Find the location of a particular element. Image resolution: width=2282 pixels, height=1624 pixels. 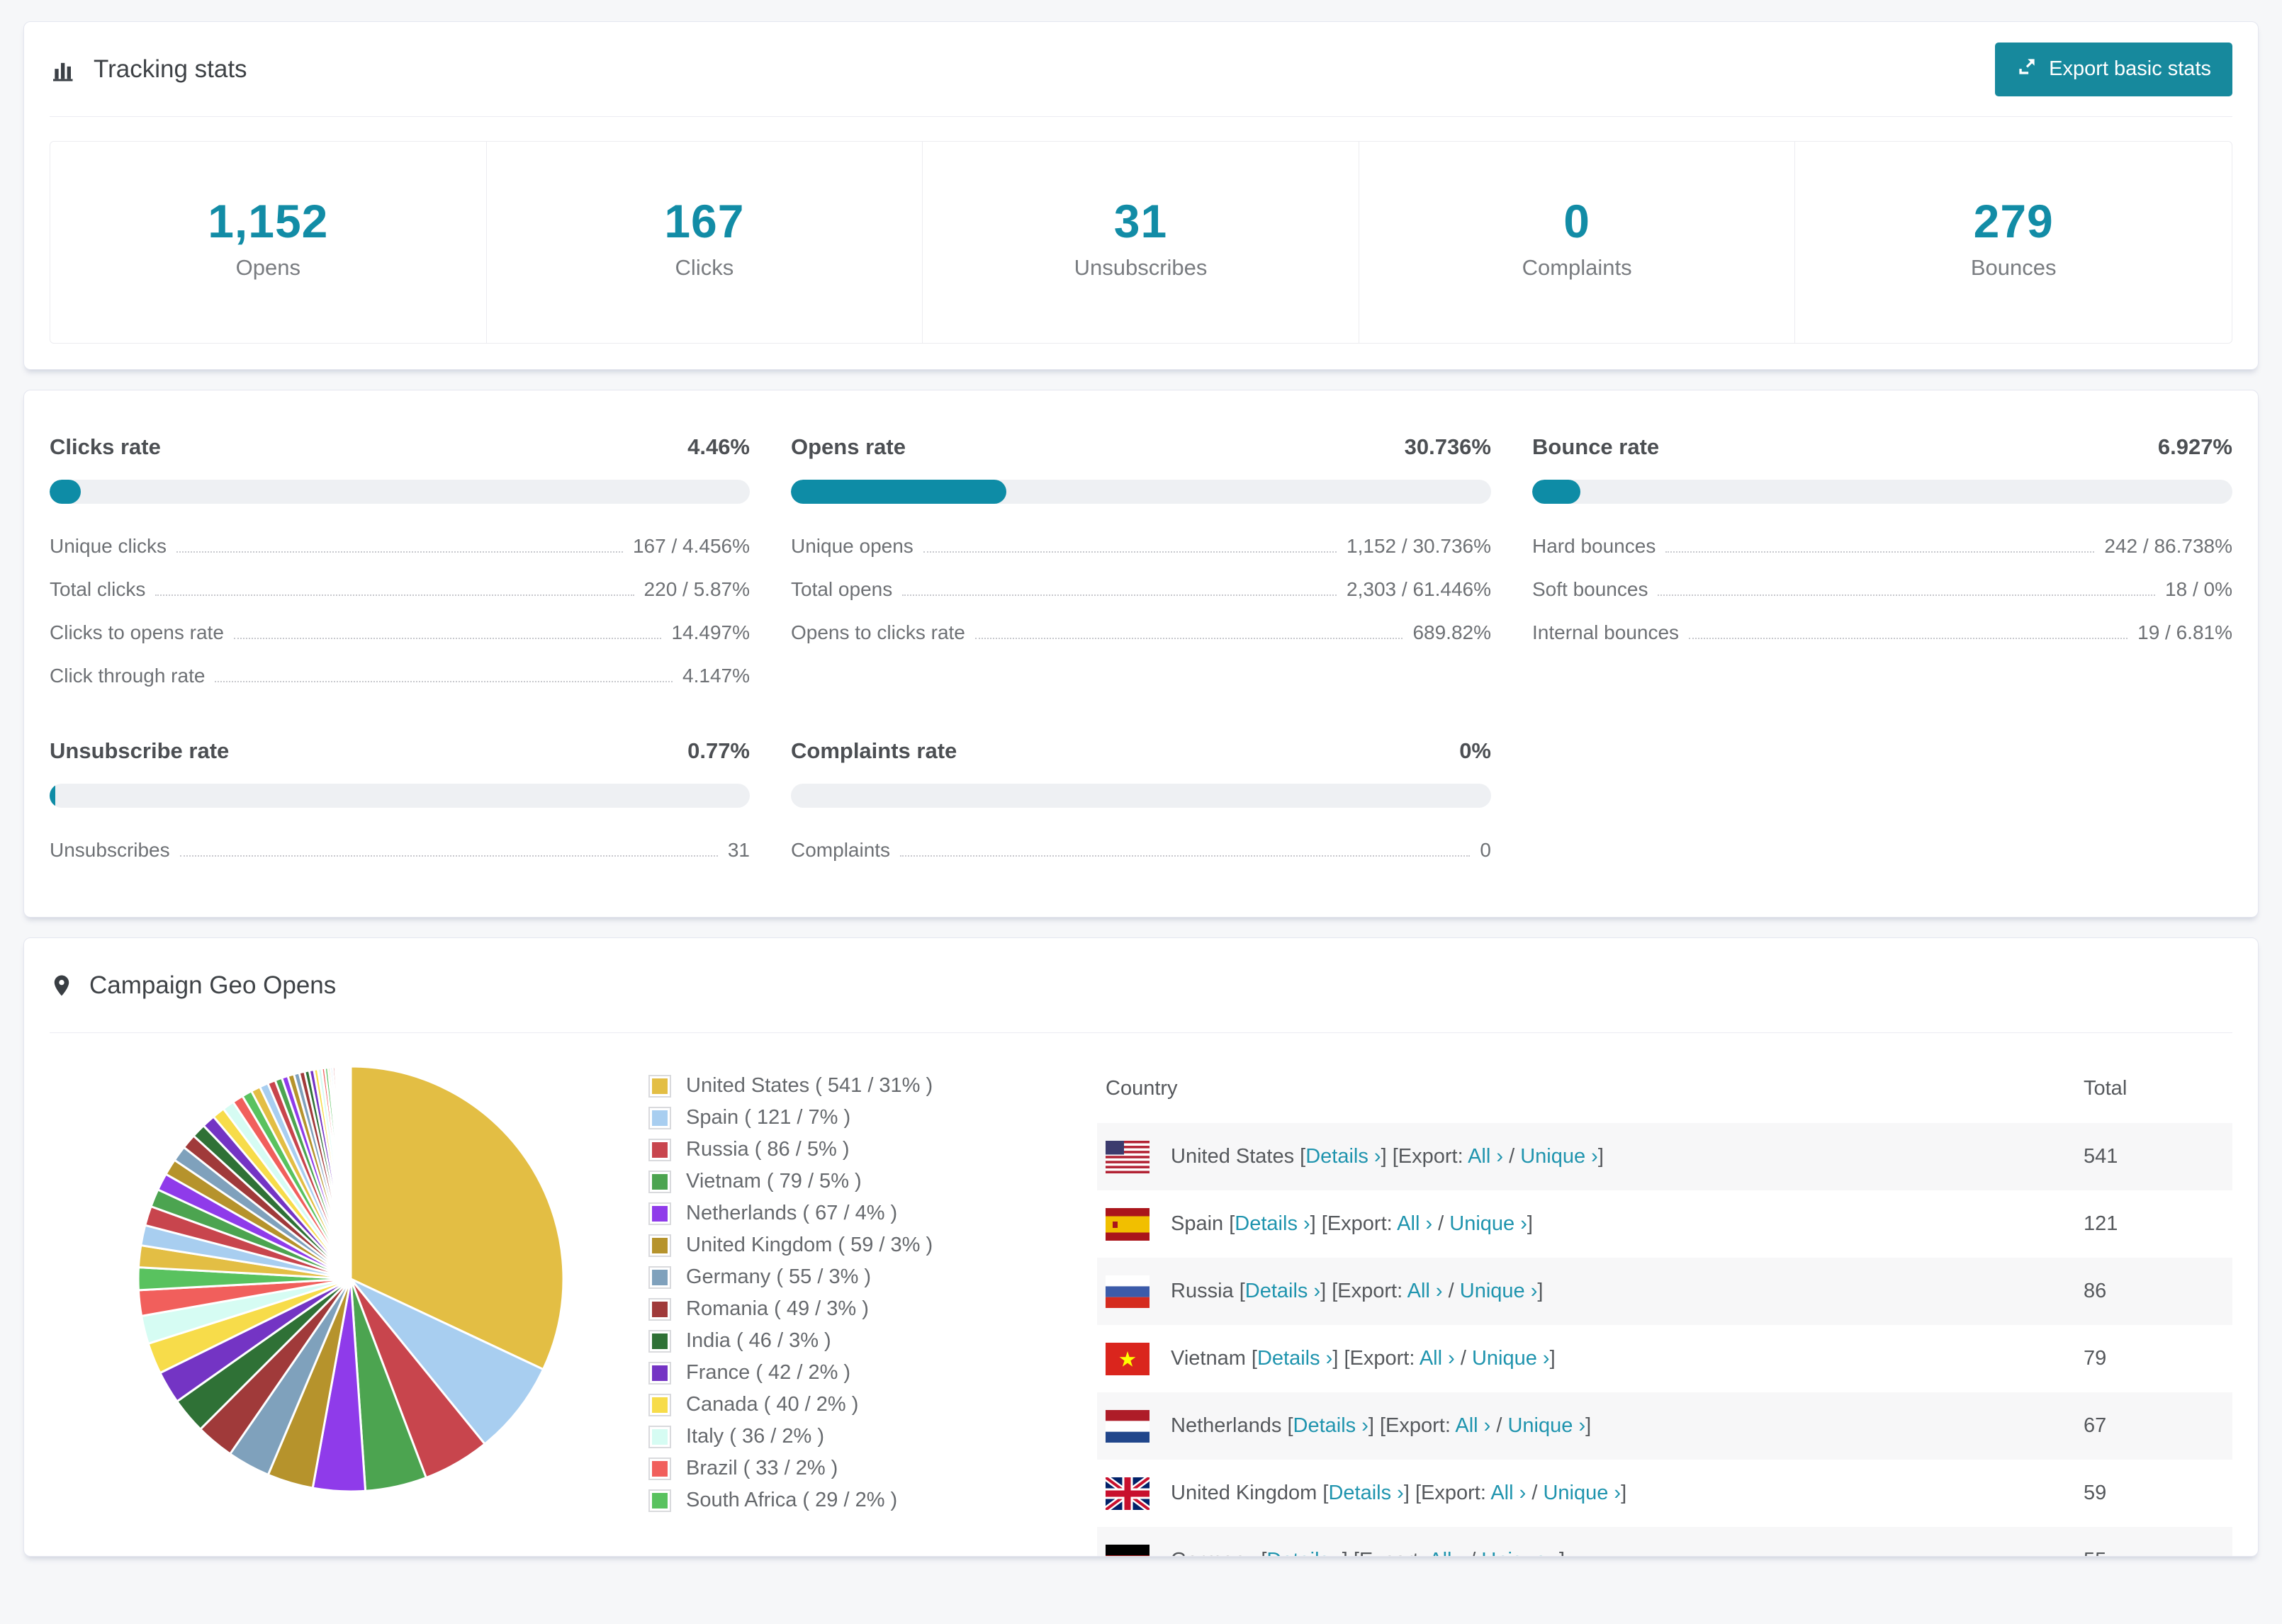

rate-value: 6.927% is located at coordinates (2194, 447).